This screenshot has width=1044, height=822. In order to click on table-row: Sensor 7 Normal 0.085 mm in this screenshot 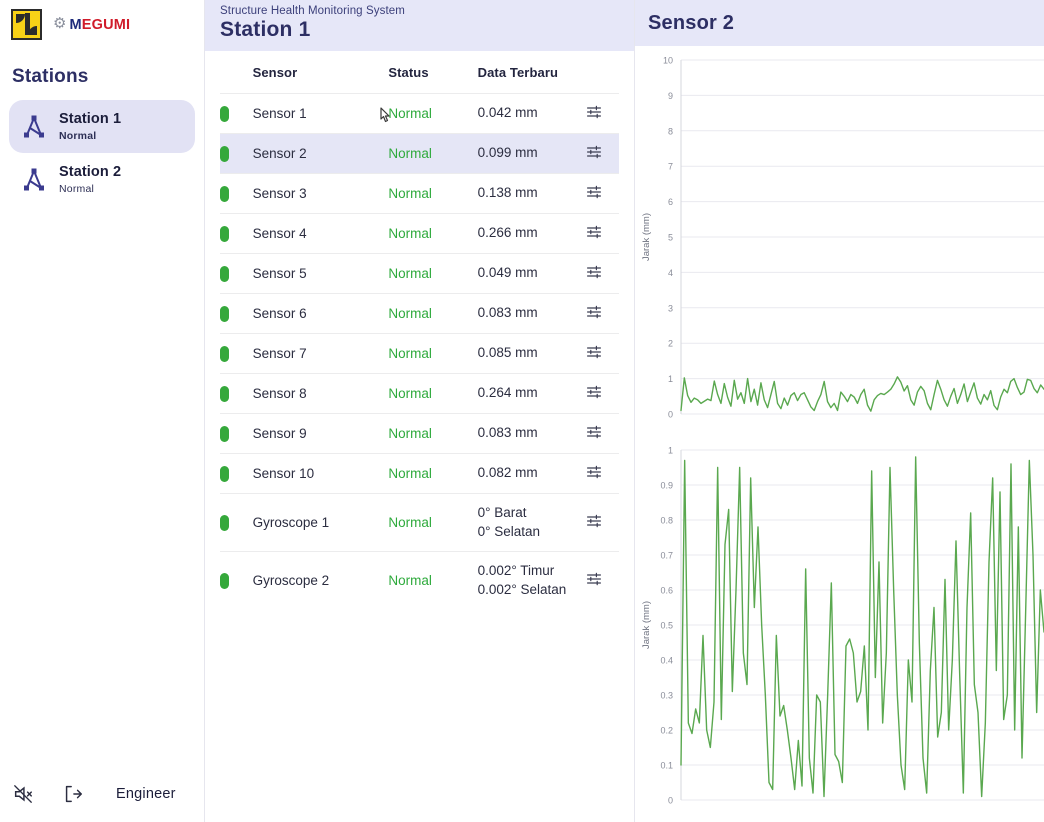, I will do `click(419, 353)`.